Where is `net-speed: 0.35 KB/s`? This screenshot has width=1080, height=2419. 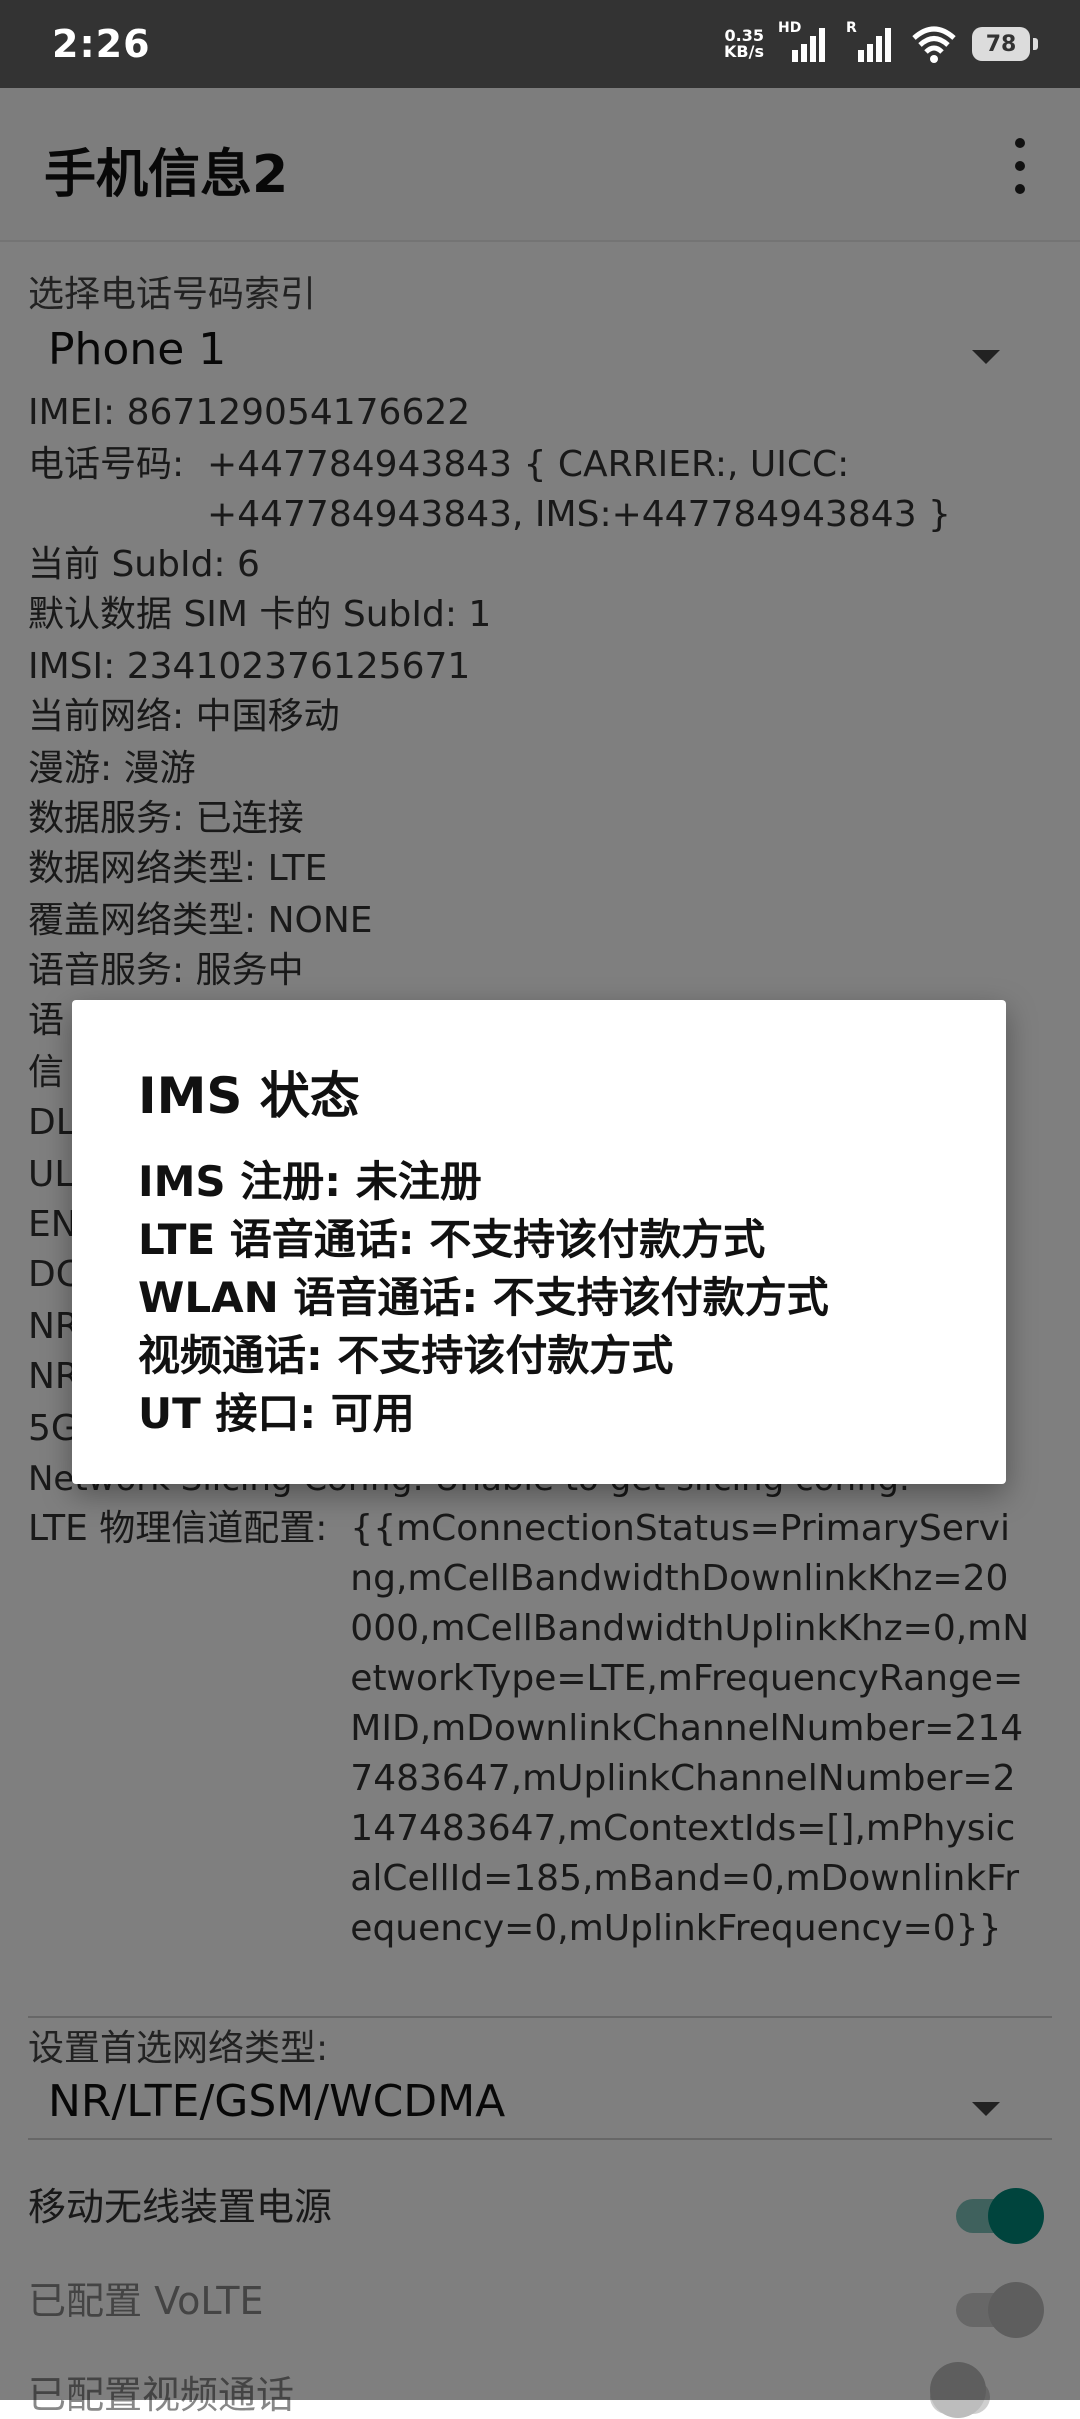 net-speed: 0.35 KB/s is located at coordinates (744, 43).